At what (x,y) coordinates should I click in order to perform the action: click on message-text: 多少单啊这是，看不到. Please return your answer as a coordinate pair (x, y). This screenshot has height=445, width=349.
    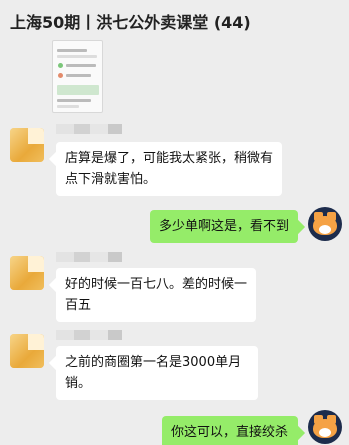
    Looking at the image, I should click on (224, 226).